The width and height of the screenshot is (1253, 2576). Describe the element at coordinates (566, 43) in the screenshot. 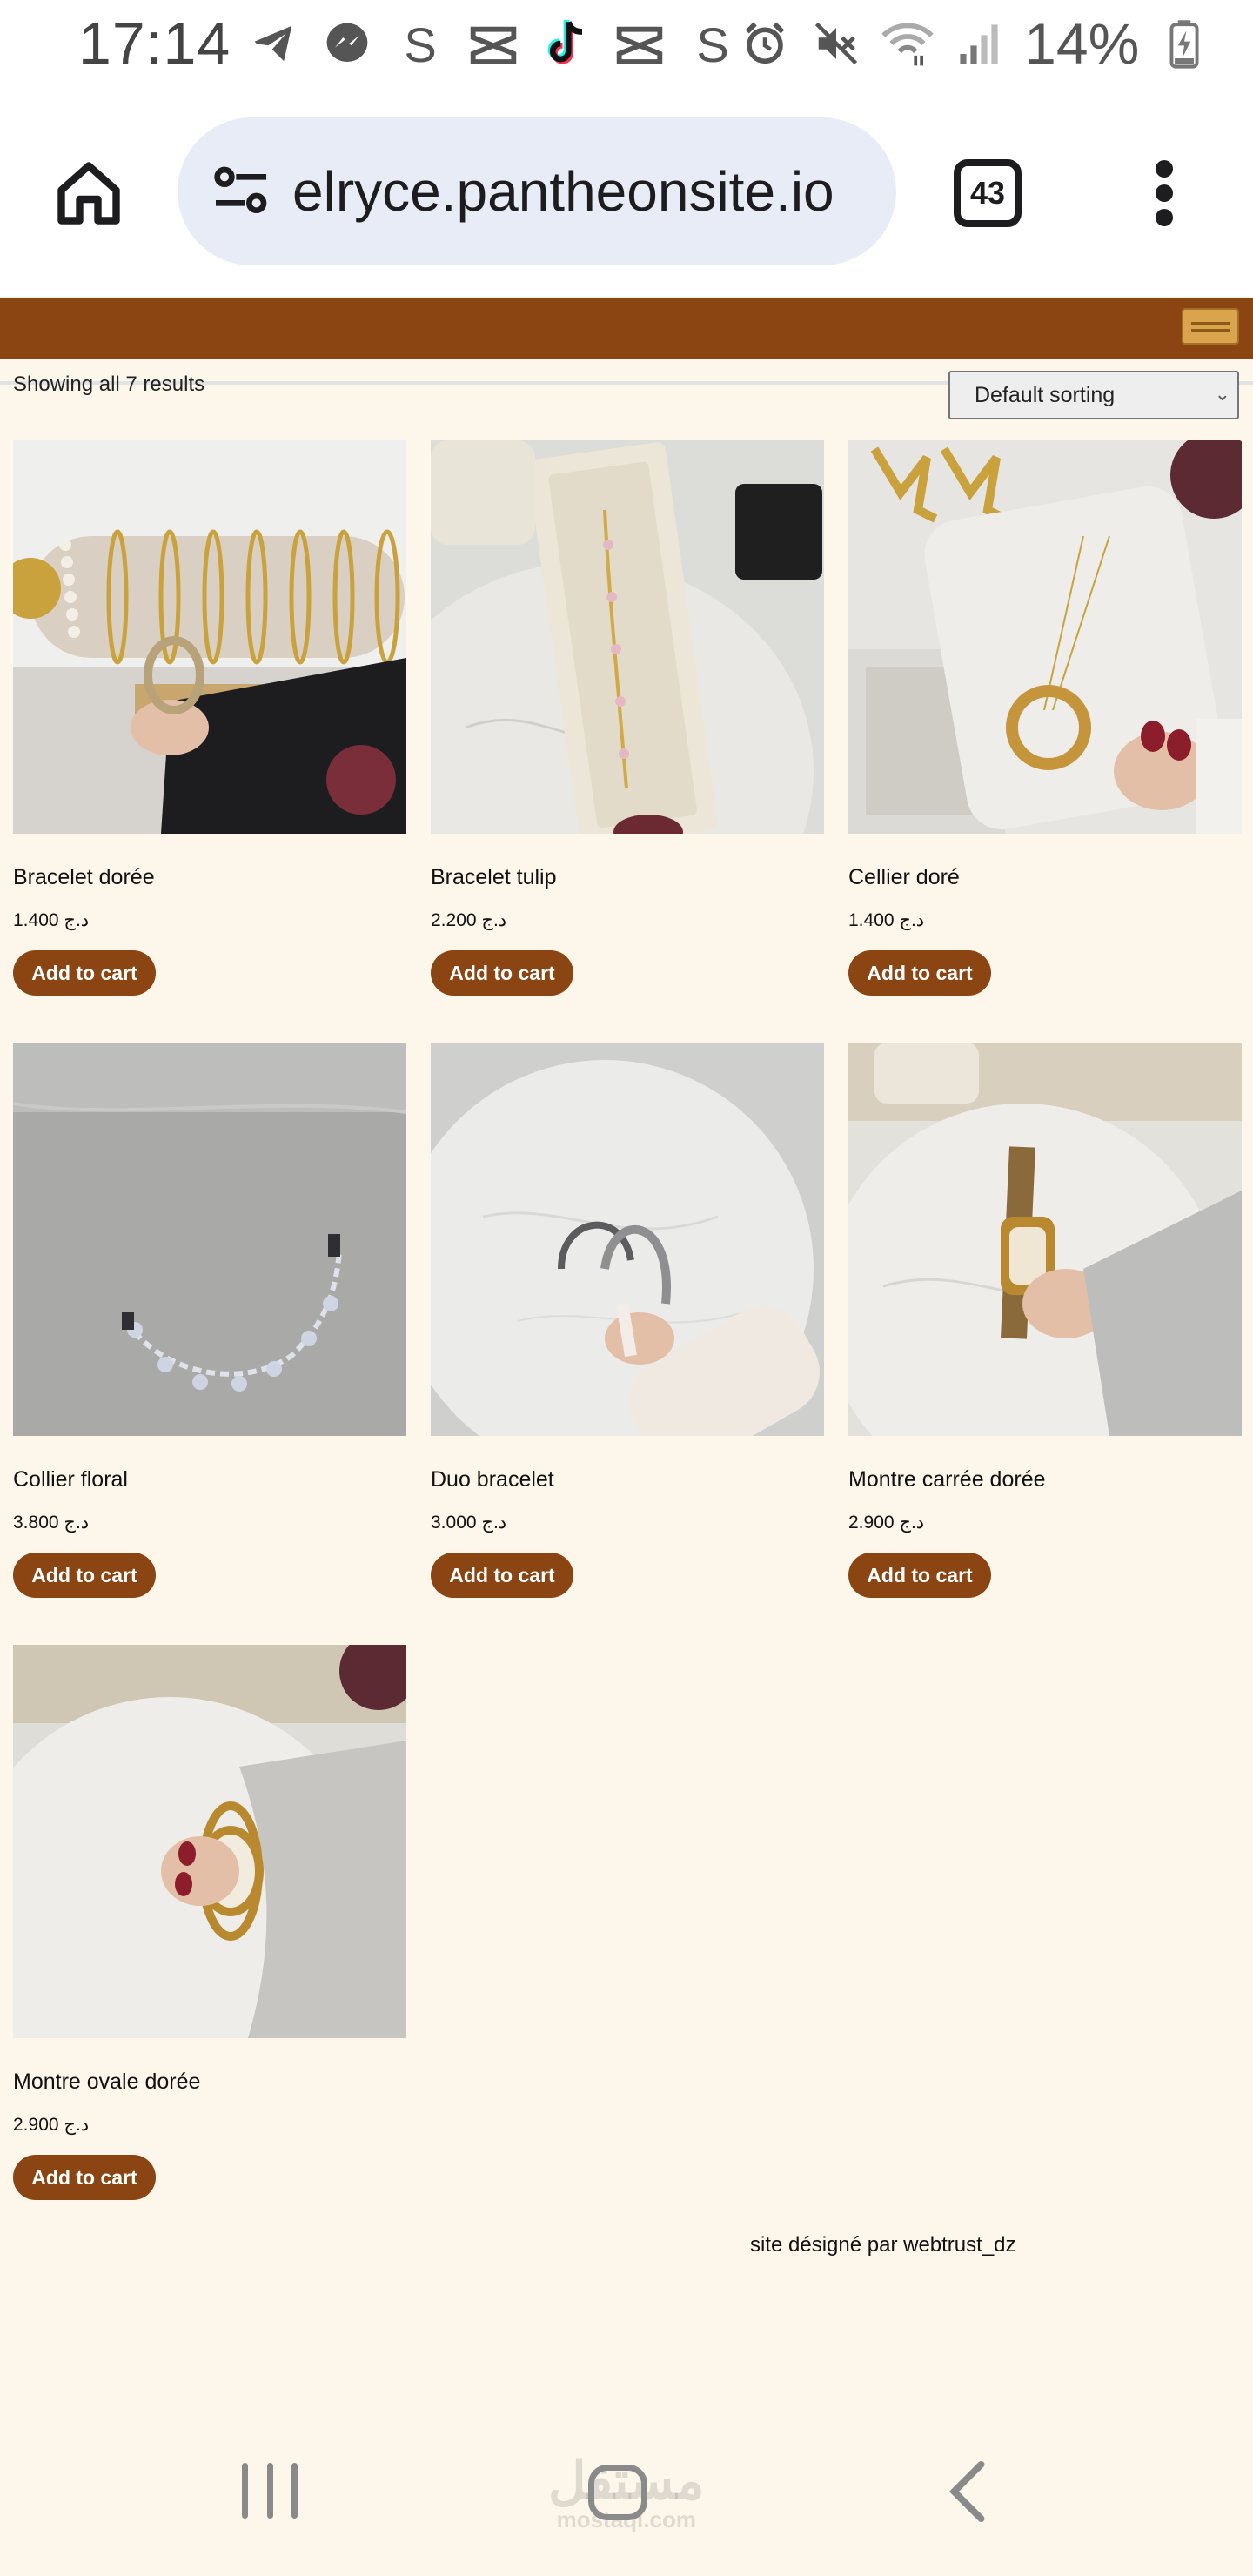

I see `tiktok-icon` at that location.